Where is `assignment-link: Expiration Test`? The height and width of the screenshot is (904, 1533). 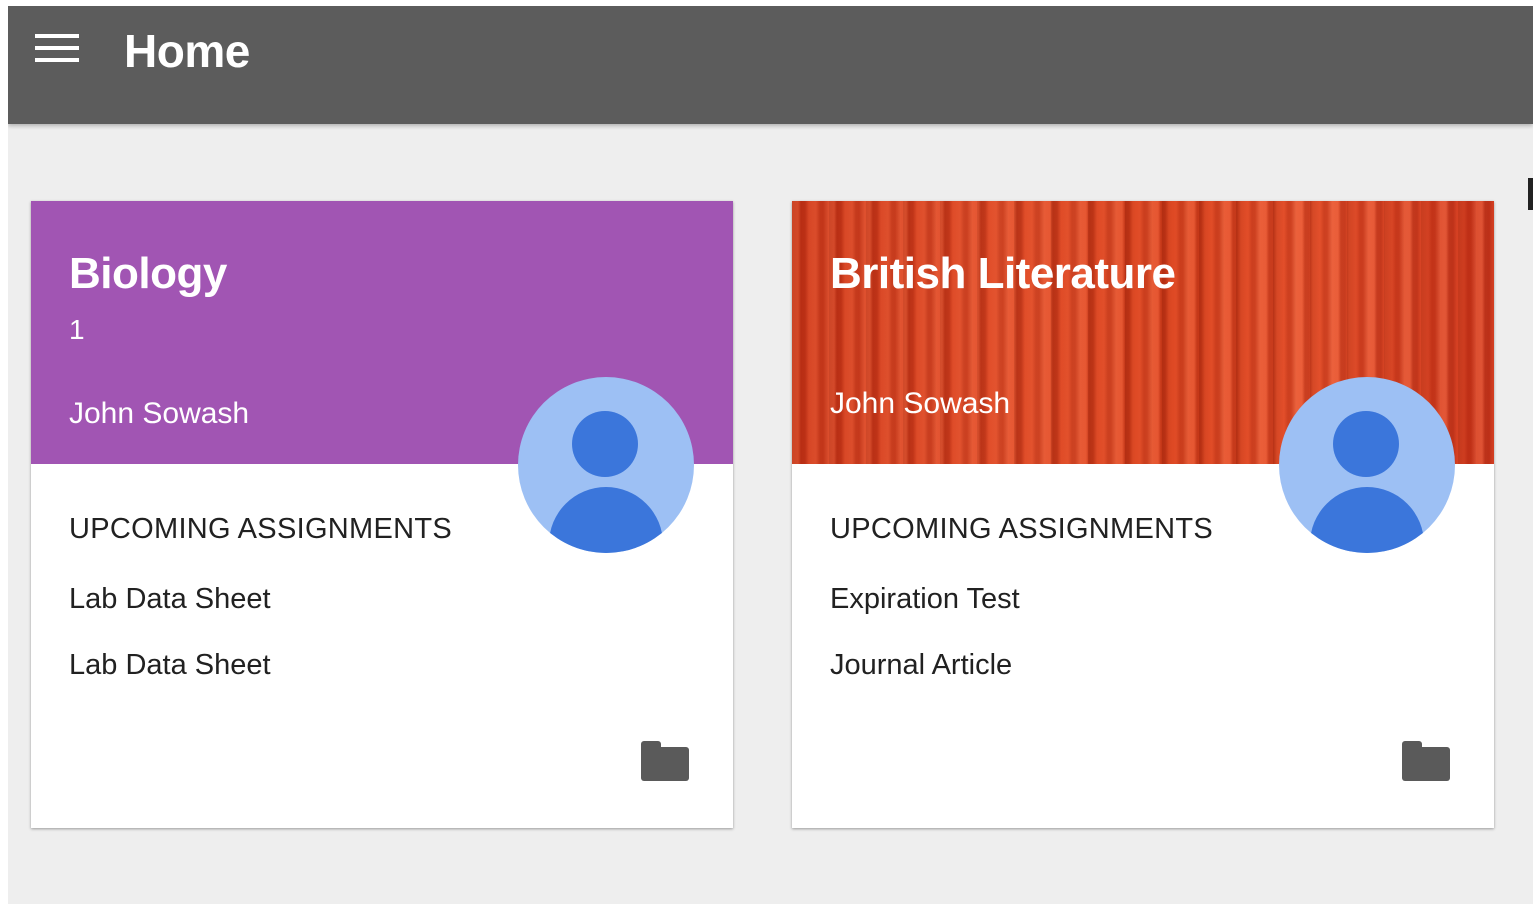
assignment-link: Expiration Test is located at coordinates (925, 599).